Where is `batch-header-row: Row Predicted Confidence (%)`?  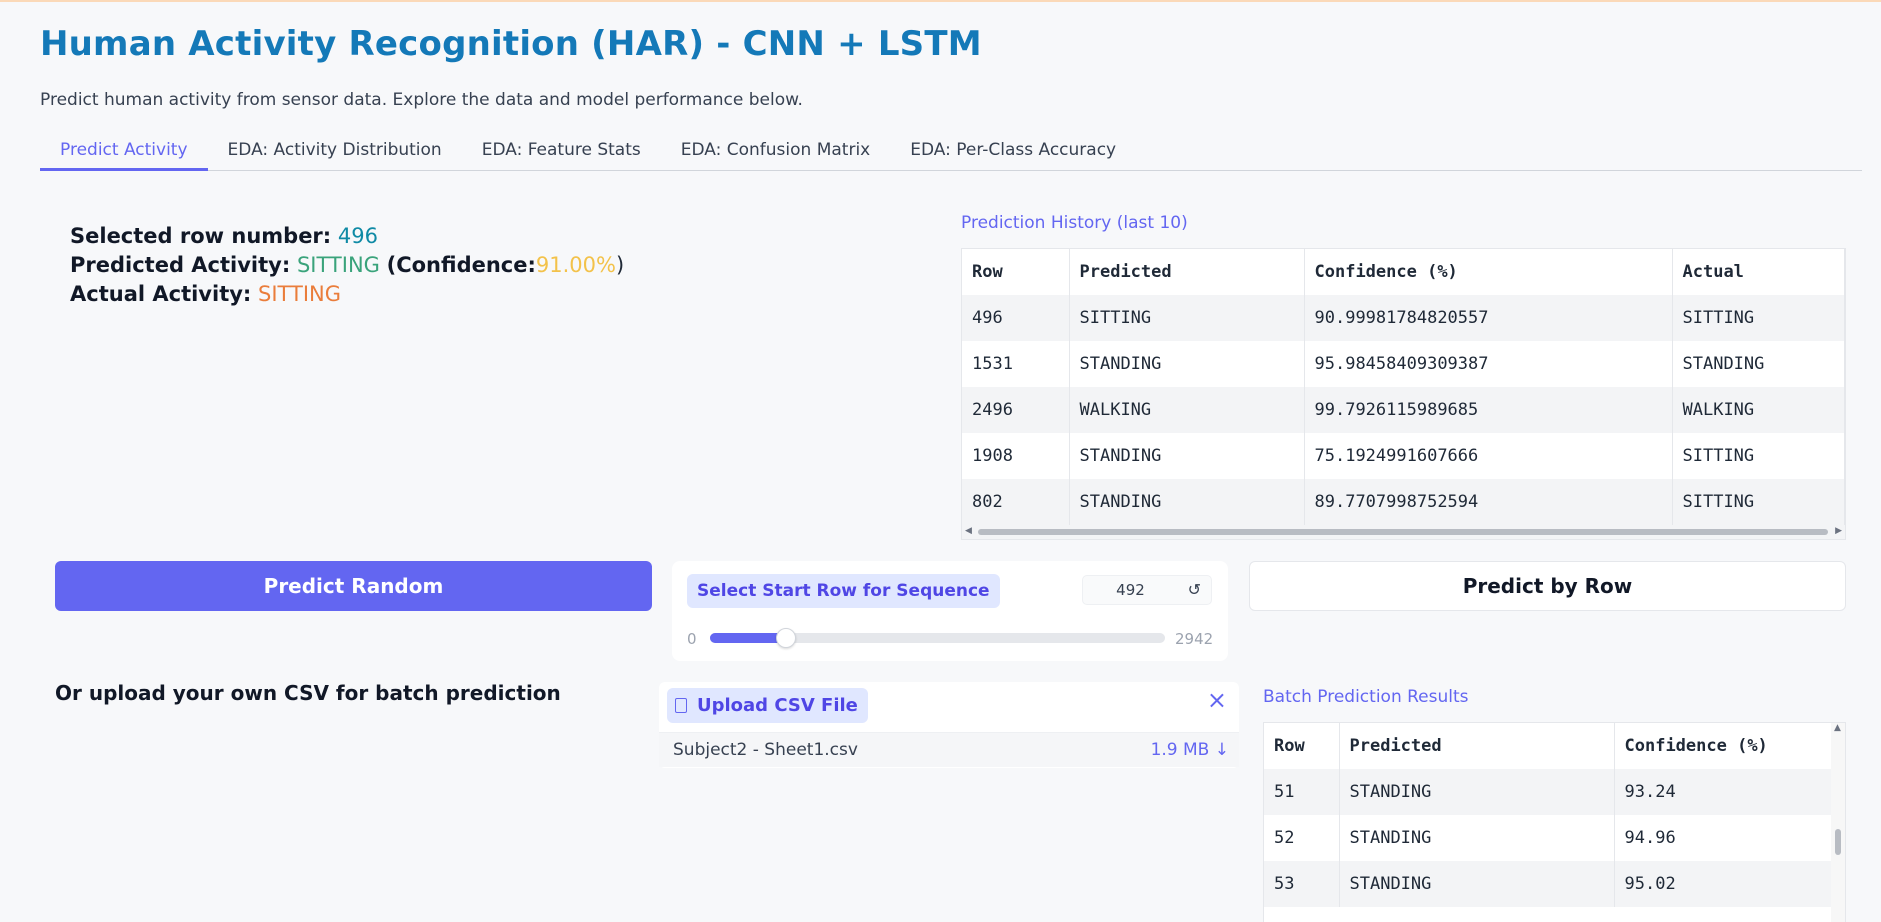 batch-header-row: Row Predicted Confidence (%) is located at coordinates (1554, 746).